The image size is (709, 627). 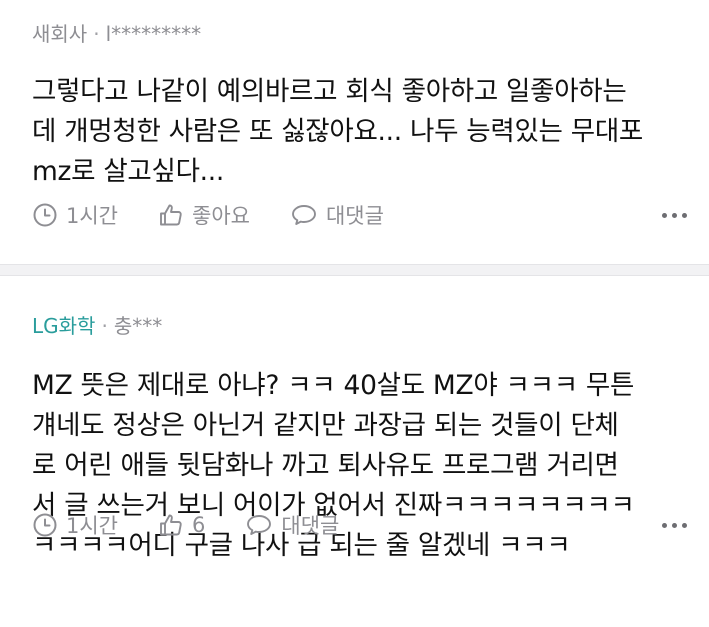 What do you see at coordinates (221, 216) in the screenshot?
I see `like-label: 좋아요` at bounding box center [221, 216].